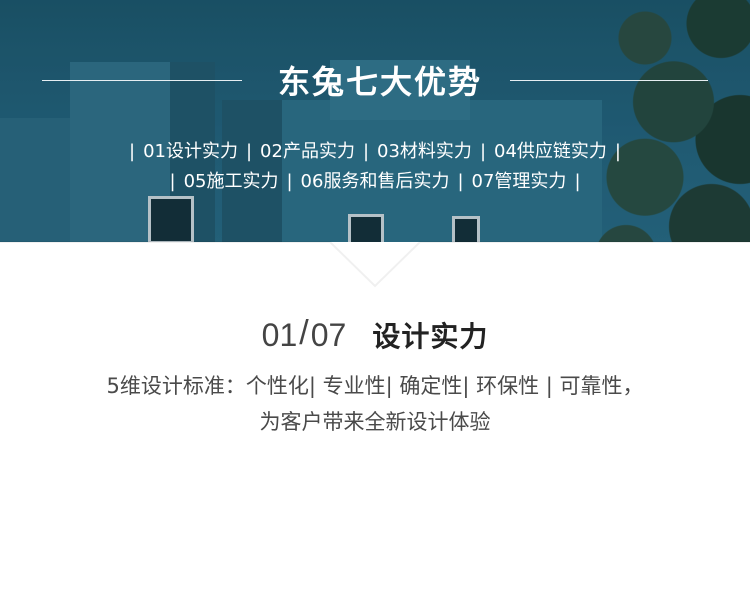  I want to click on nav-item-construction: 05施工实力, so click(231, 182).